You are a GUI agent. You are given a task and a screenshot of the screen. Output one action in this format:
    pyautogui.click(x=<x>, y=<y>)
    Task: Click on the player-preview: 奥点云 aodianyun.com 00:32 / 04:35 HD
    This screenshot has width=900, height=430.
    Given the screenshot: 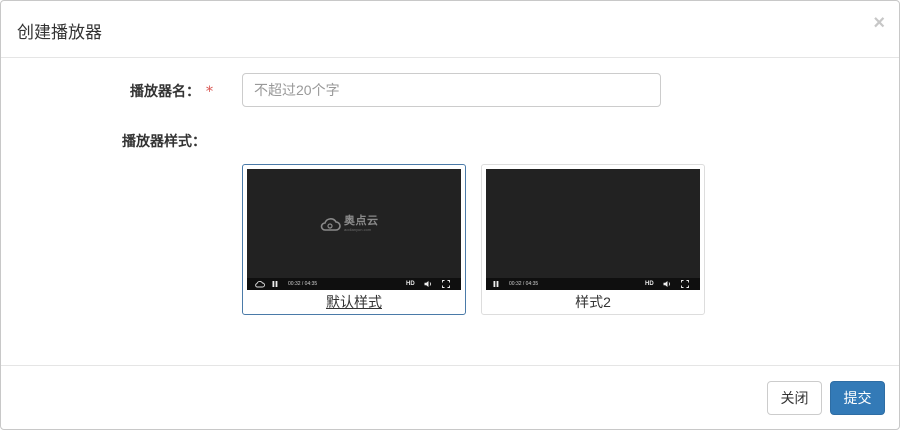 What is the action you would take?
    pyautogui.click(x=354, y=229)
    